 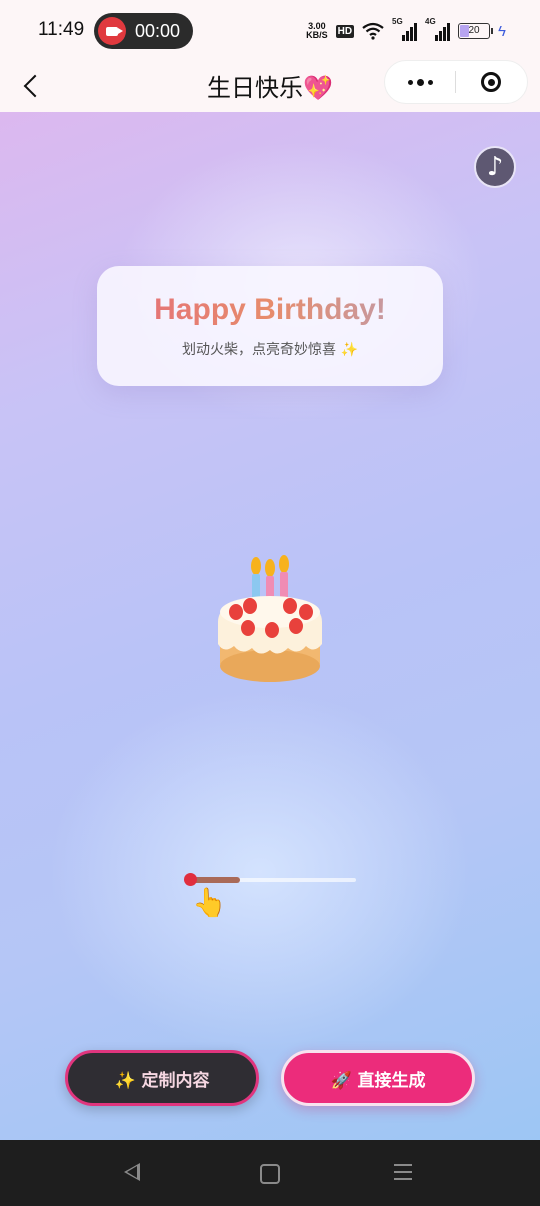 I want to click on match-stick, so click(x=215, y=880).